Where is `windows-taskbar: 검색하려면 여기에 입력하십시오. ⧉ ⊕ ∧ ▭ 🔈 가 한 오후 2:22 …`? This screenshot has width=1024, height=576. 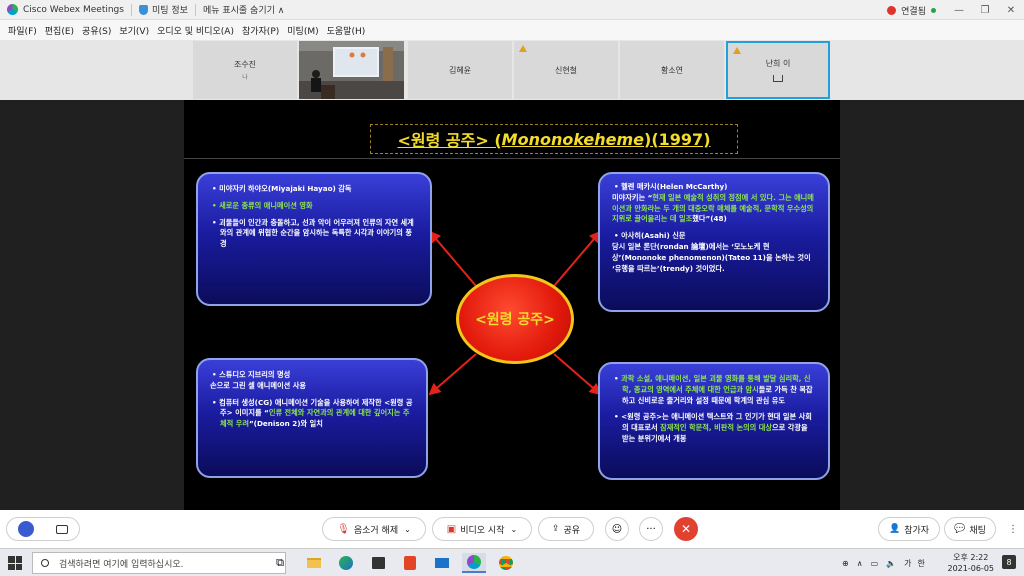 windows-taskbar: 검색하려면 여기에 입력하십시오. ⧉ ⊕ ∧ ▭ 🔈 가 한 오후 2:22 … is located at coordinates (512, 562).